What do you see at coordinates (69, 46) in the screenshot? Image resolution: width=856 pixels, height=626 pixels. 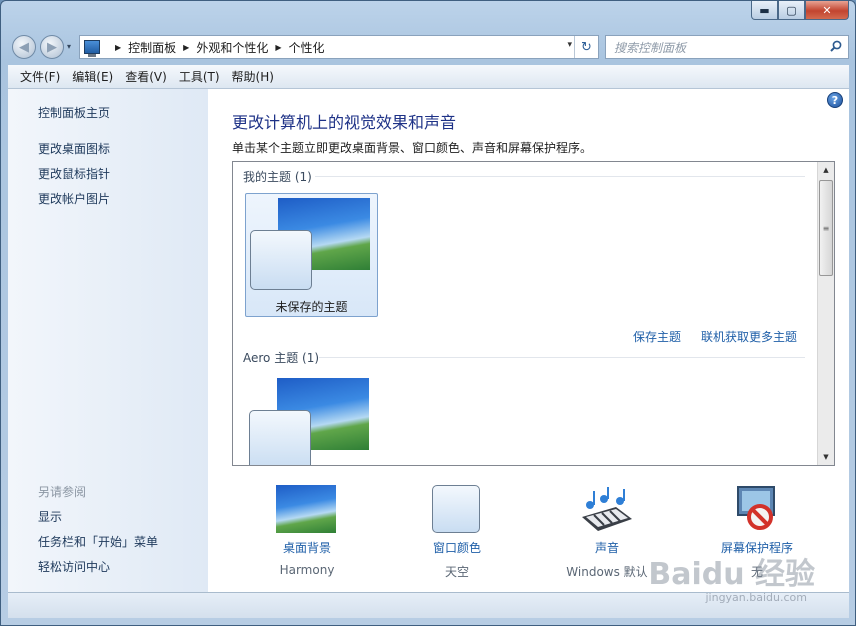 I see `recent-pages-dropdown: ▾` at bounding box center [69, 46].